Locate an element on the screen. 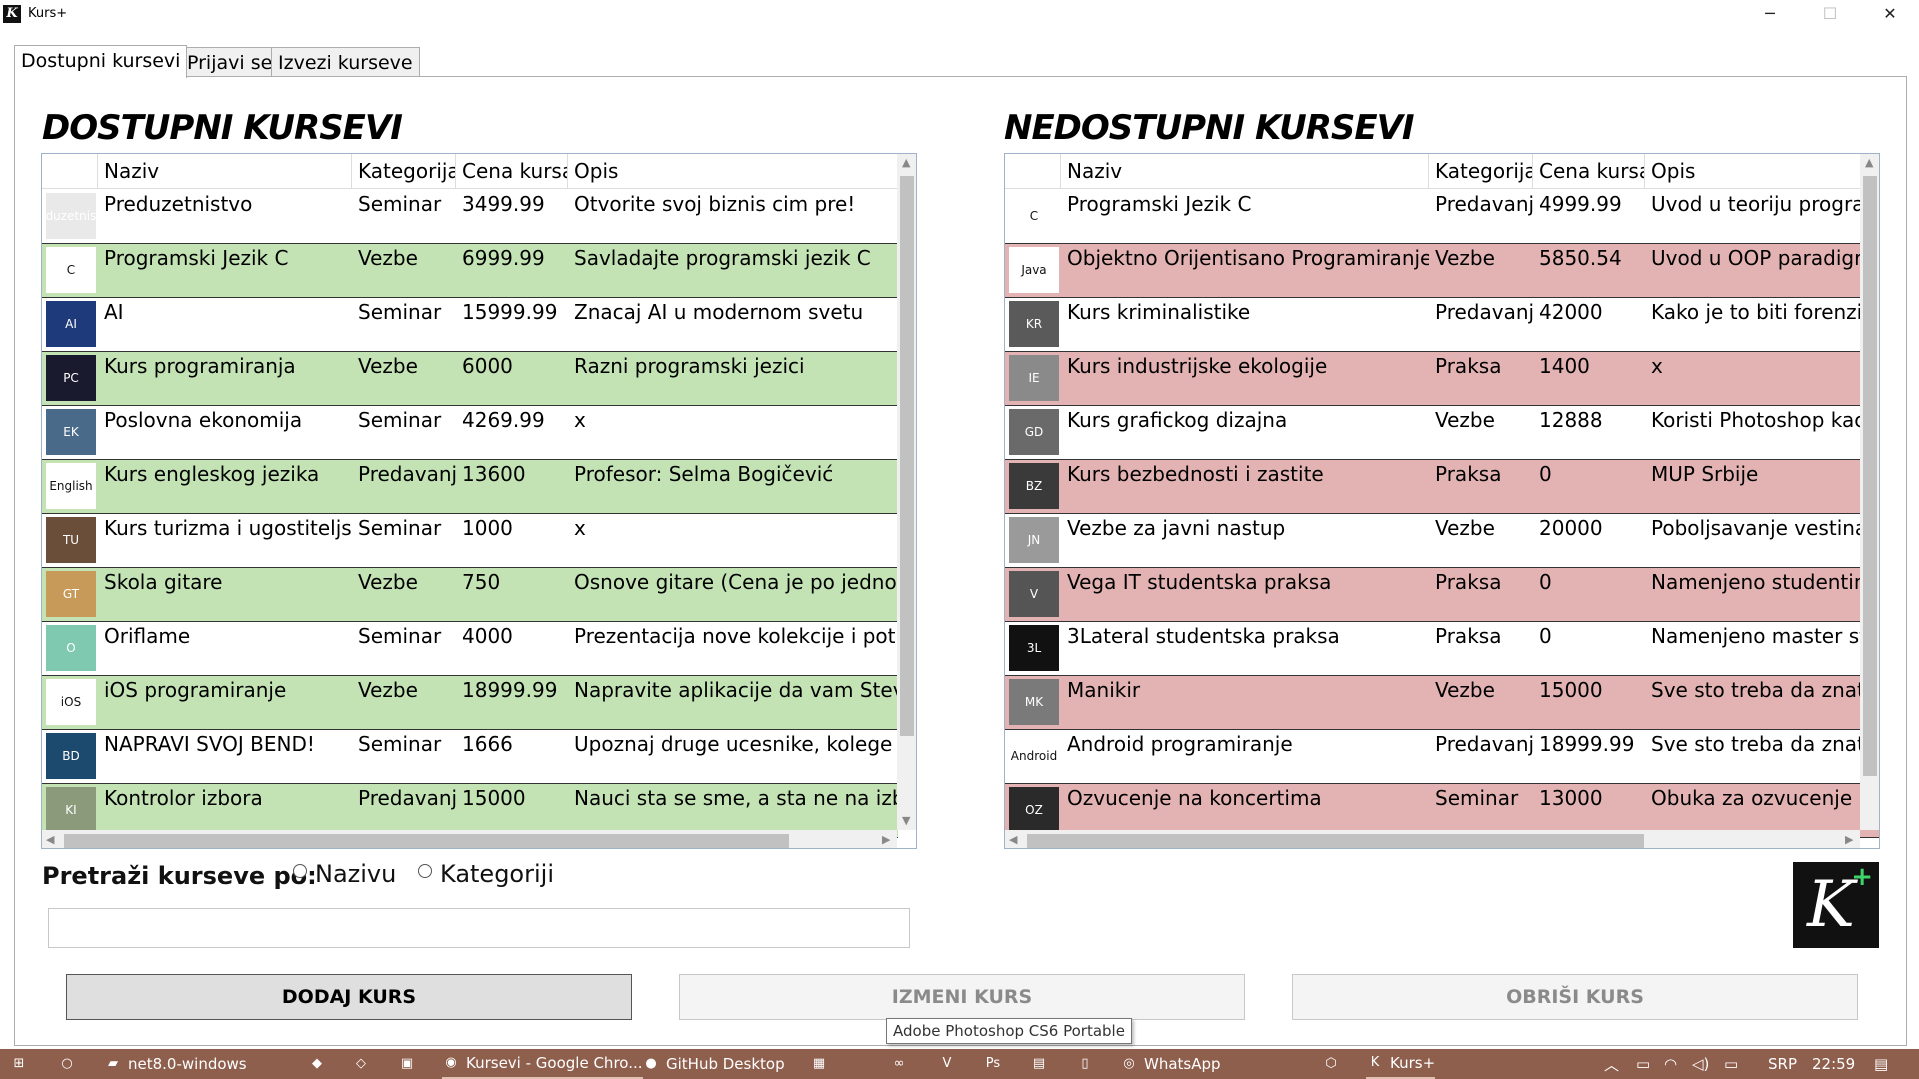 Image resolution: width=1919 pixels, height=1079 pixels. volume-icon: ◁) is located at coordinates (1700, 1064).